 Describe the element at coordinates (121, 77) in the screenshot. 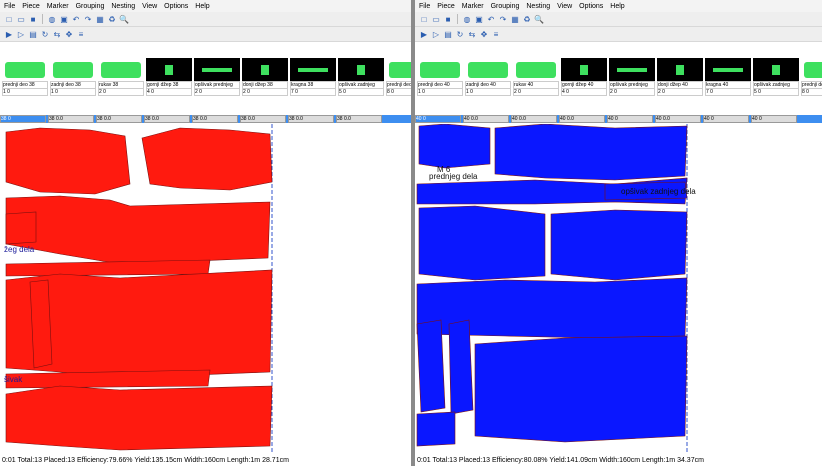

I see `piece-thumbnail: rukav 38 2 0` at that location.